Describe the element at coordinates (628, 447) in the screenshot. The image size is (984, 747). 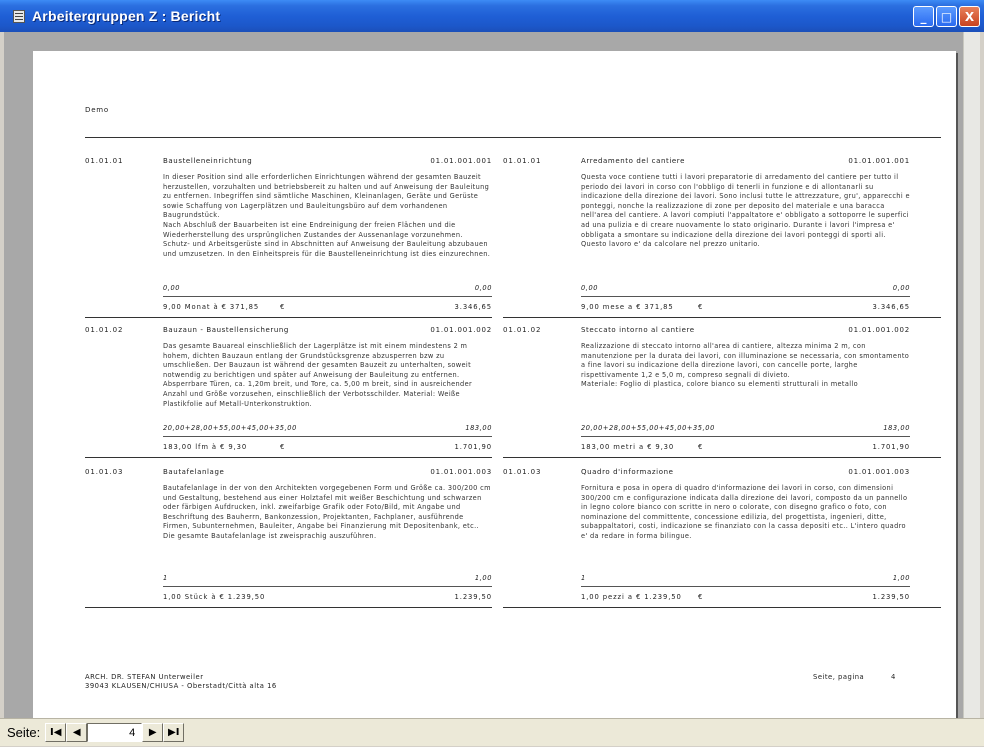
I see `entry-summary: 183,00 metri a € 9,30` at that location.